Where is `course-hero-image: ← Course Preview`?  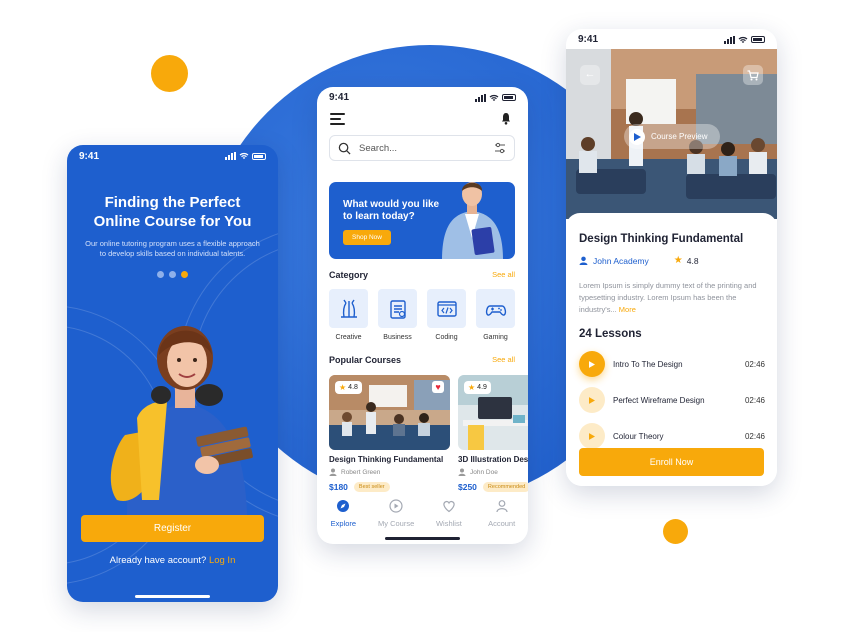
course-hero-image: ← Course Preview is located at coordinates (671, 134).